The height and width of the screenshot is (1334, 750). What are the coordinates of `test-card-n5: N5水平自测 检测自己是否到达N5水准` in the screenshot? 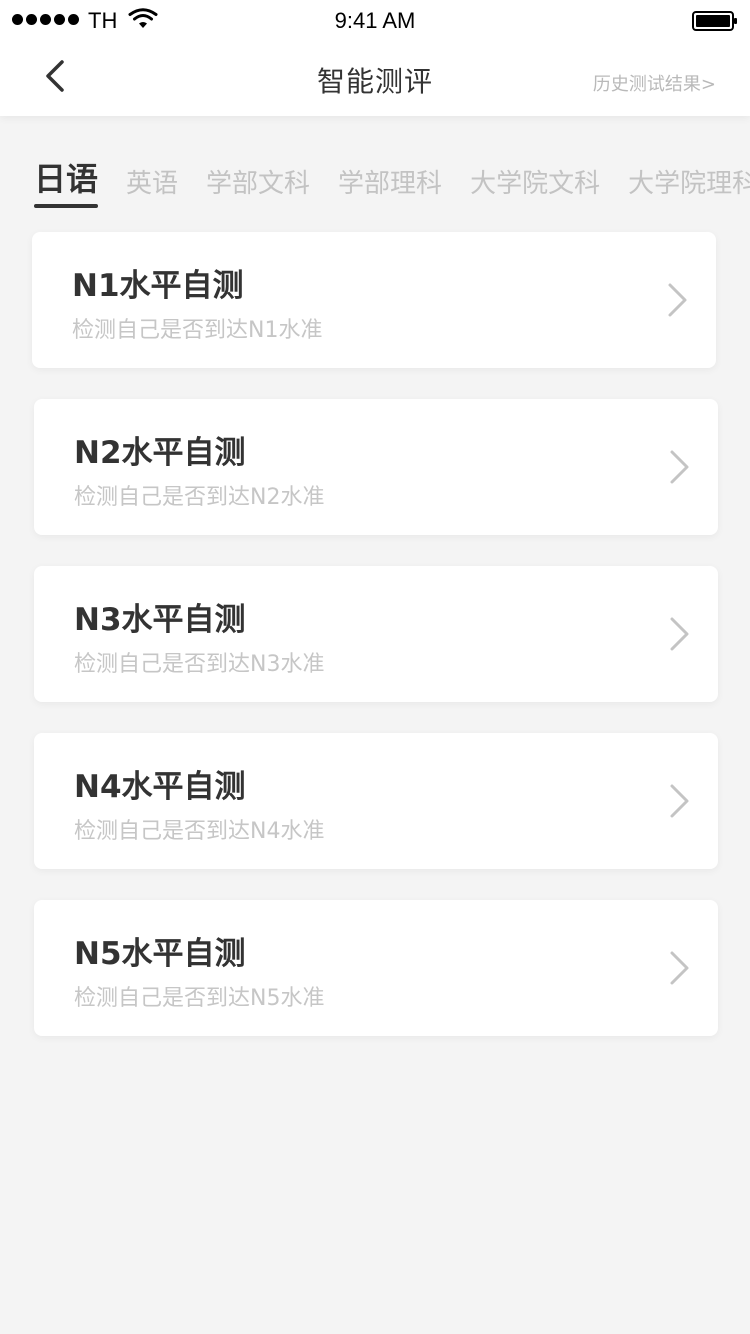 It's located at (376, 968).